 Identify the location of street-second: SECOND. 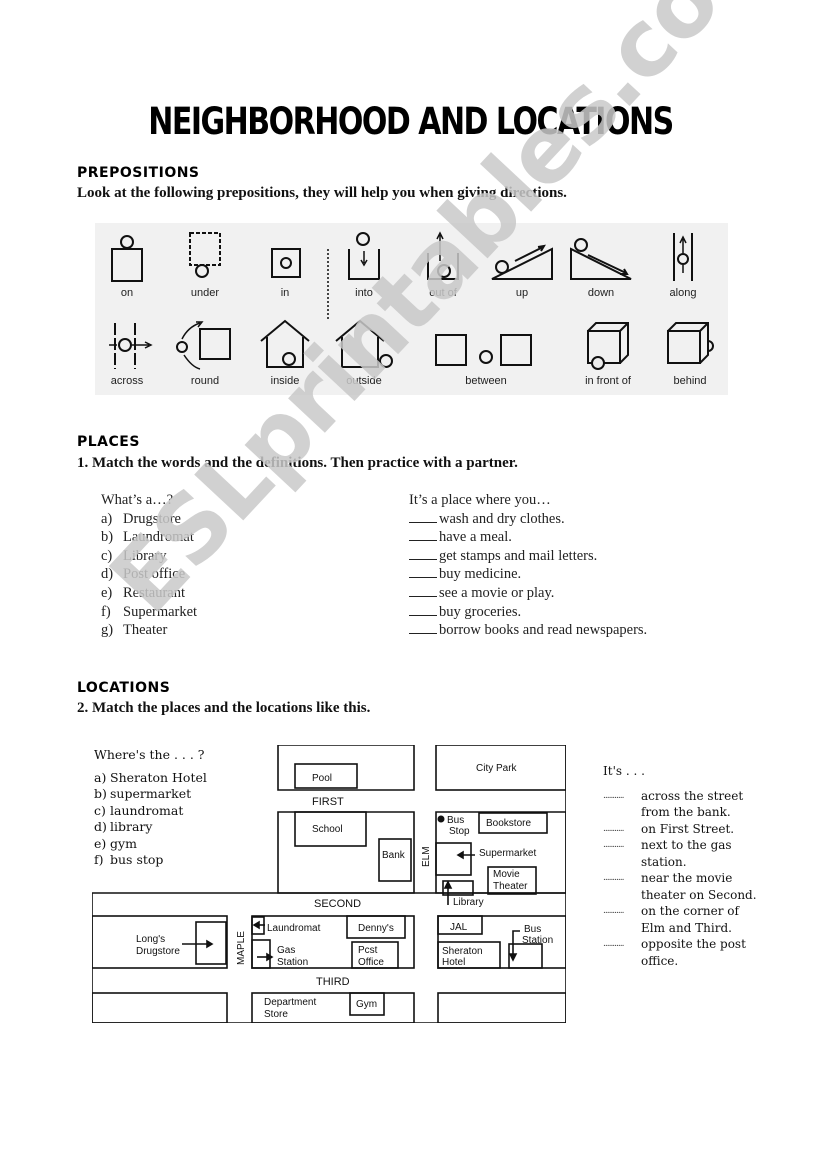
(337, 904).